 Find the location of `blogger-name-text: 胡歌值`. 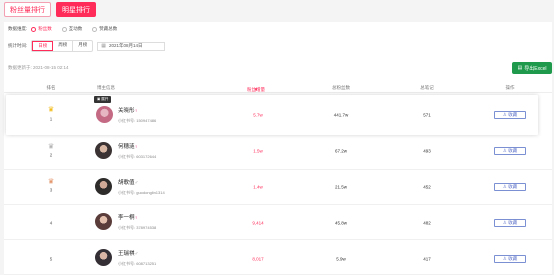

blogger-name-text: 胡歌值 is located at coordinates (126, 183).